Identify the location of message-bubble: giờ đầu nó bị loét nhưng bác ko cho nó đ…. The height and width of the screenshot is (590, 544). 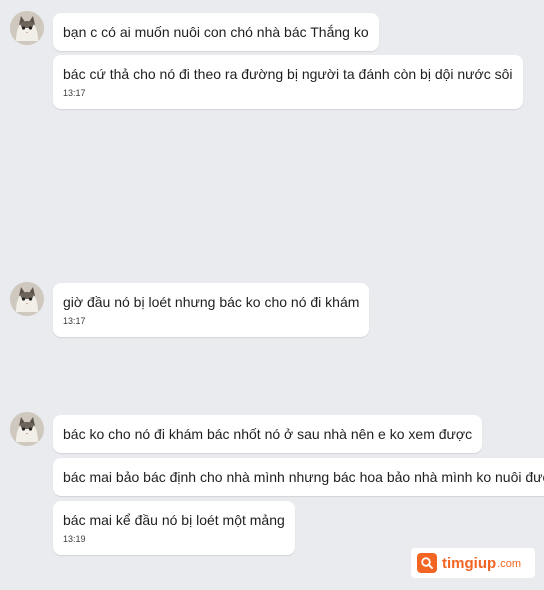
(211, 310).